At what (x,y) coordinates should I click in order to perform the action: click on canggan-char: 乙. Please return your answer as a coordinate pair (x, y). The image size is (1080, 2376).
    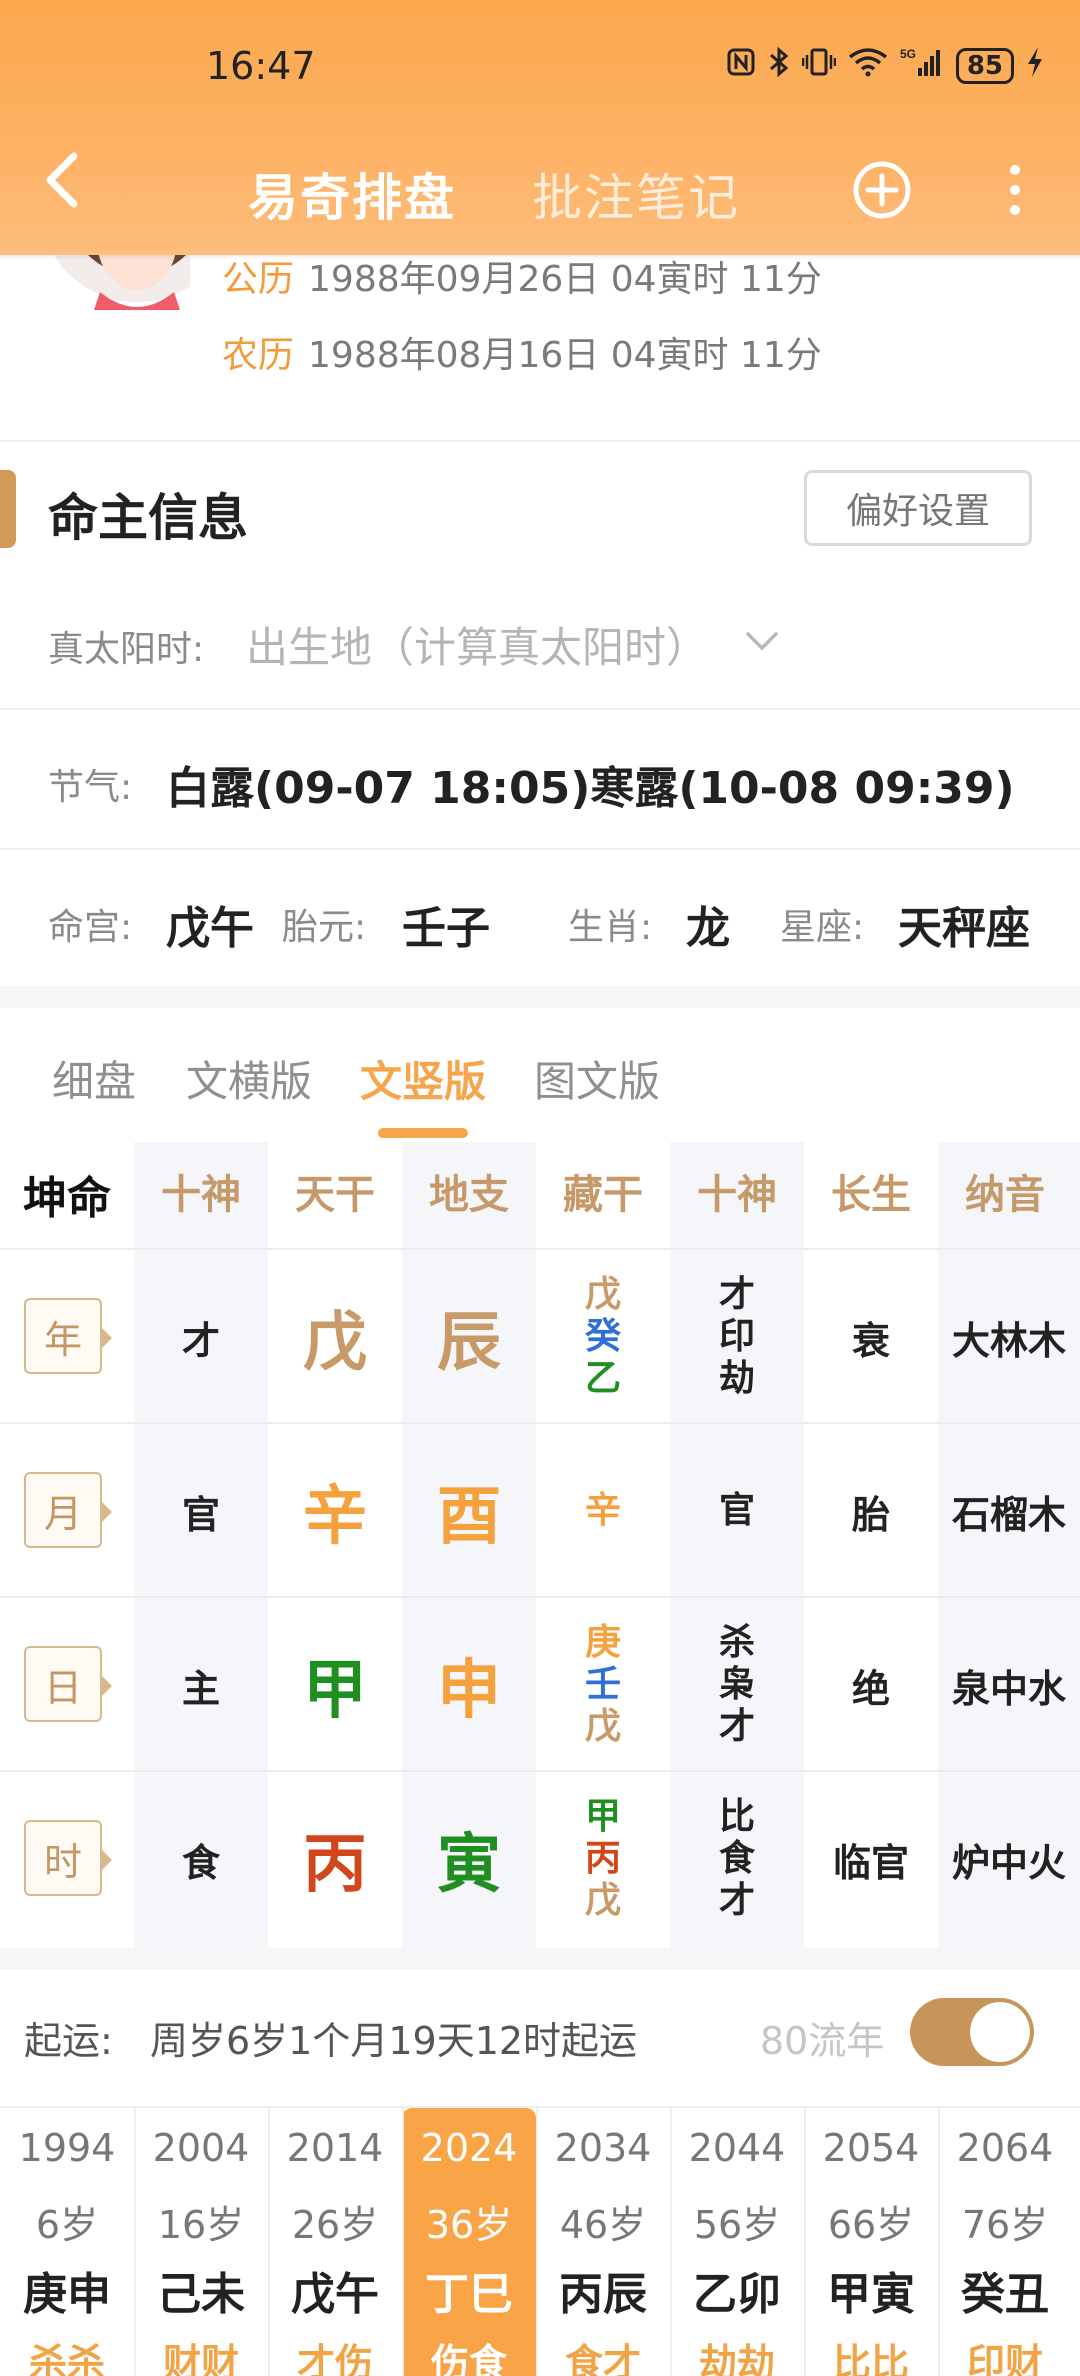
    Looking at the image, I should click on (602, 1378).